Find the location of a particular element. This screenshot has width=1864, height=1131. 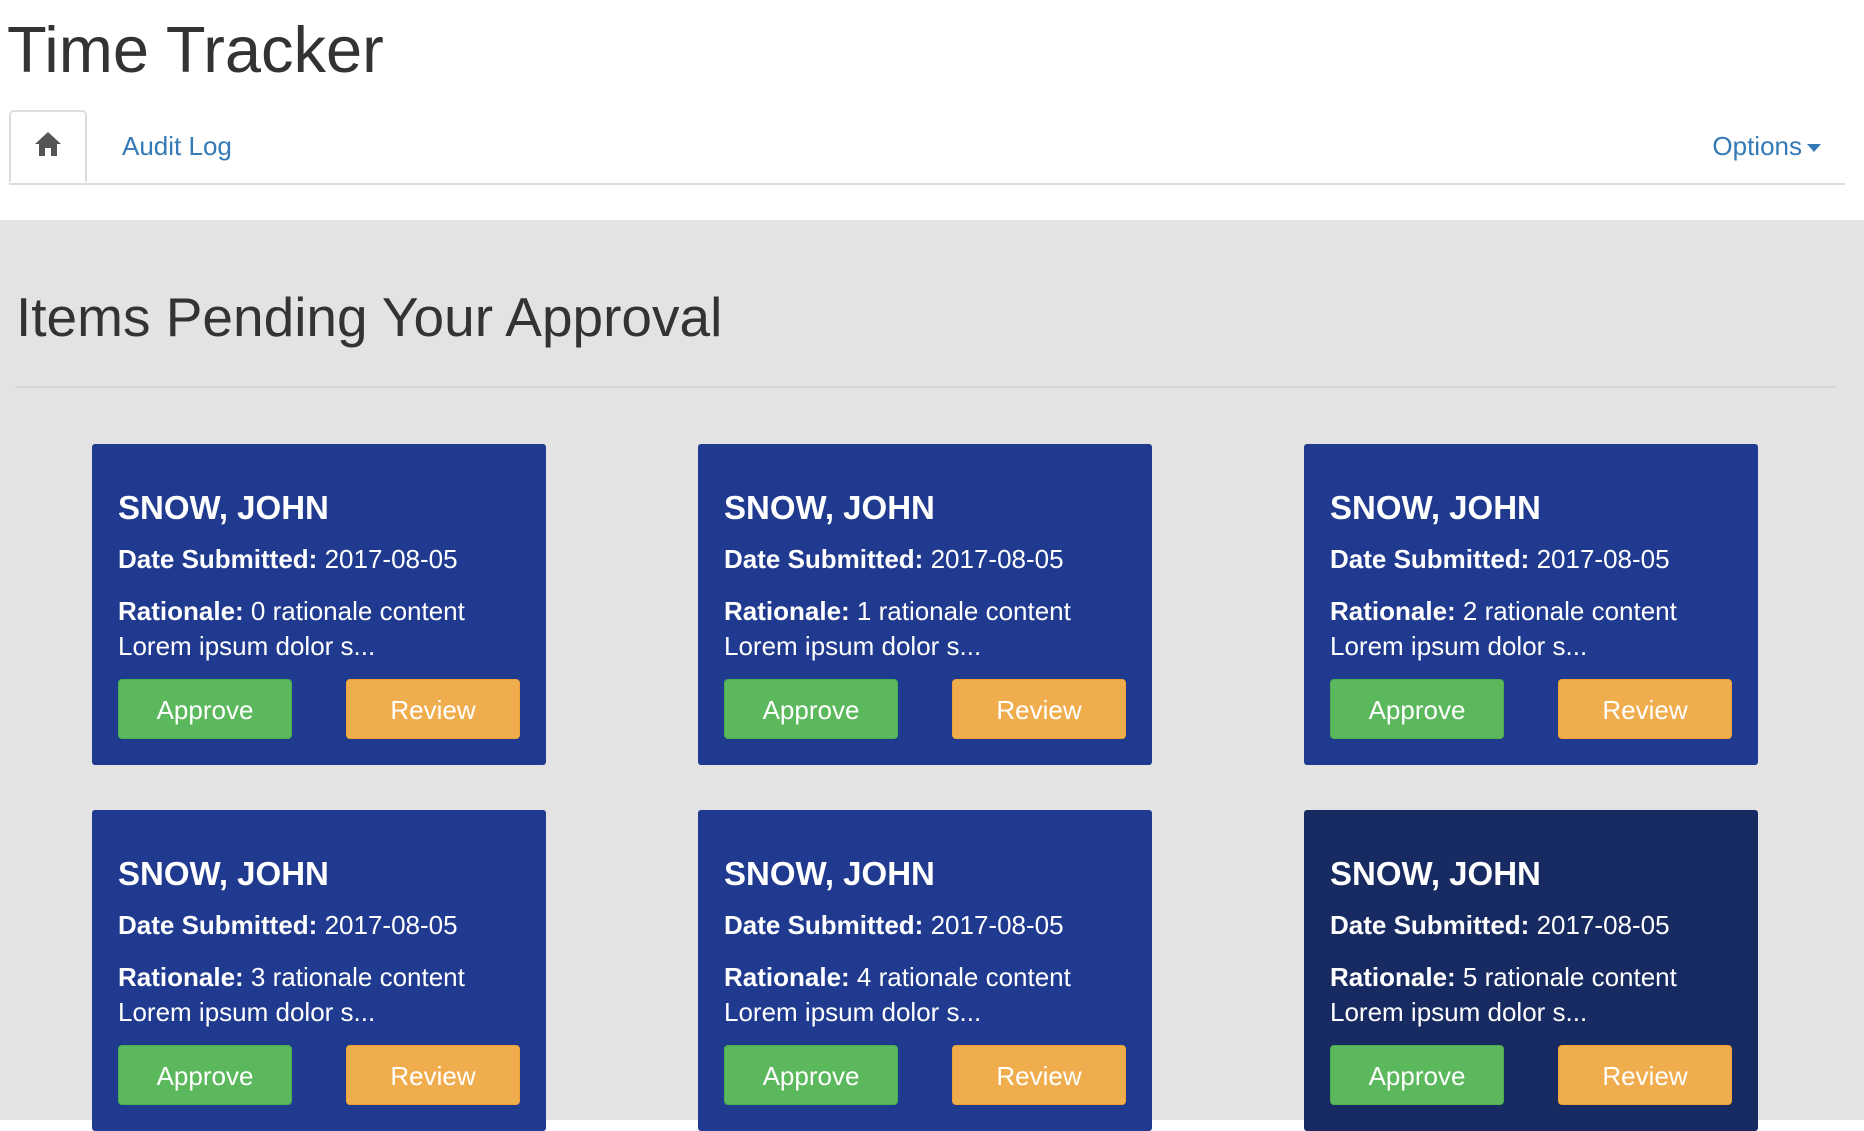

rationale-value: 4 rationale content is located at coordinates (963, 977).